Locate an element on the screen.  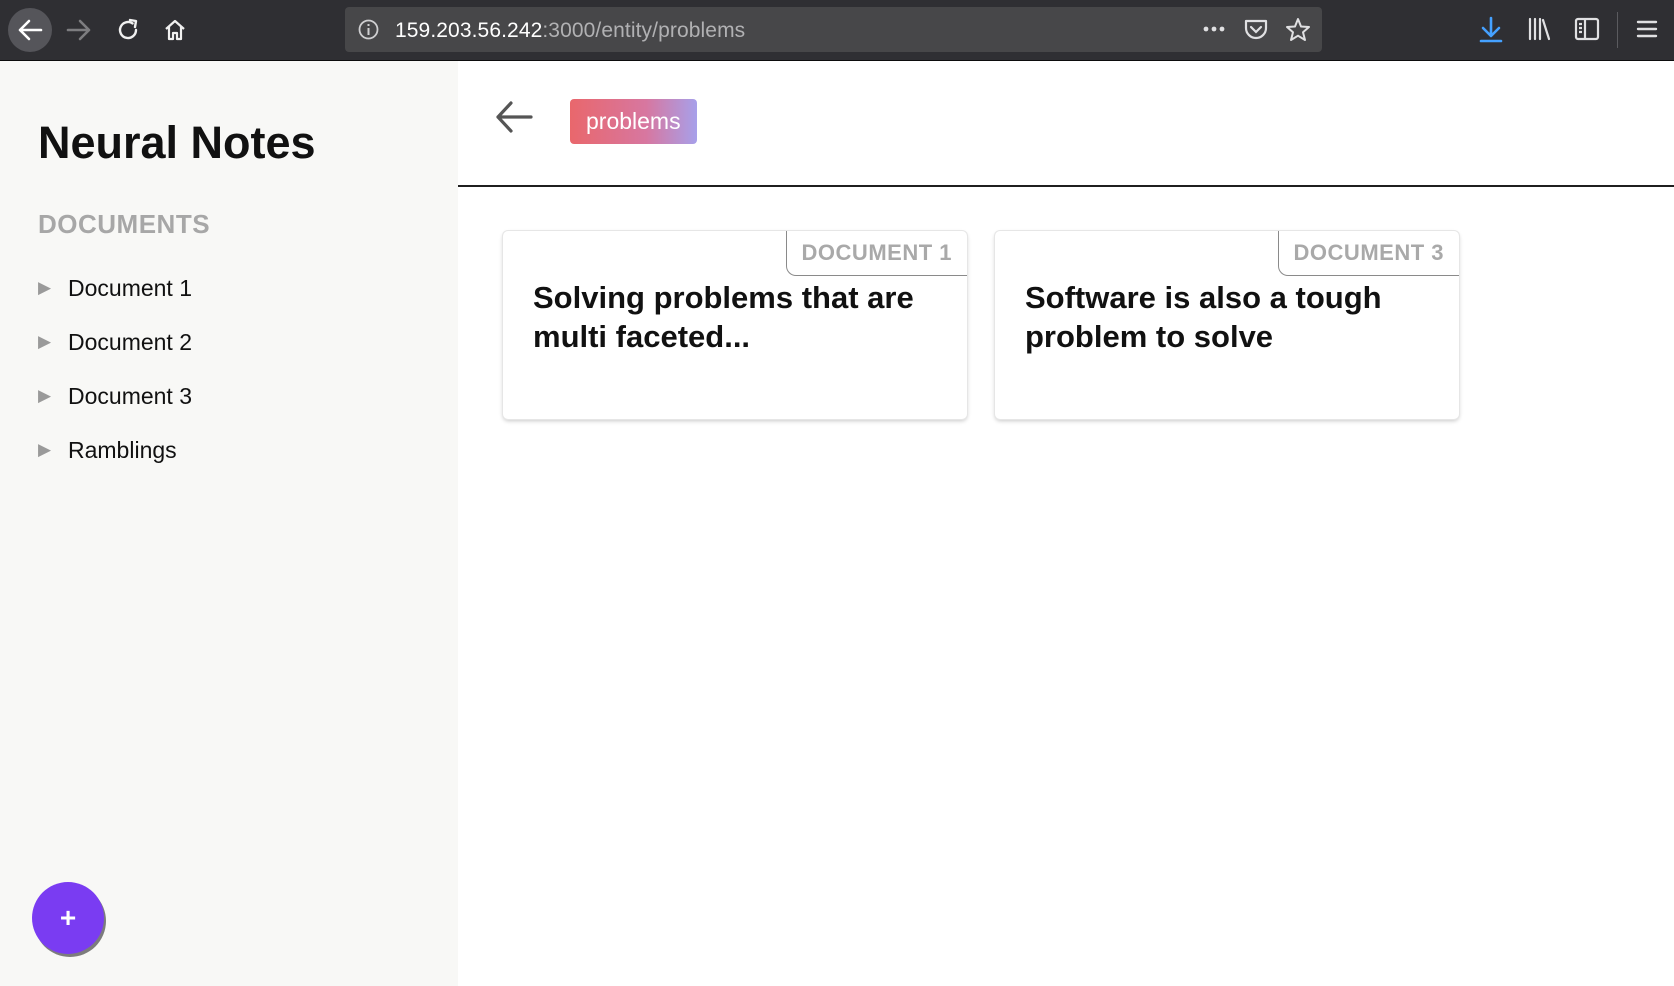
header-divider is located at coordinates (1066, 186).